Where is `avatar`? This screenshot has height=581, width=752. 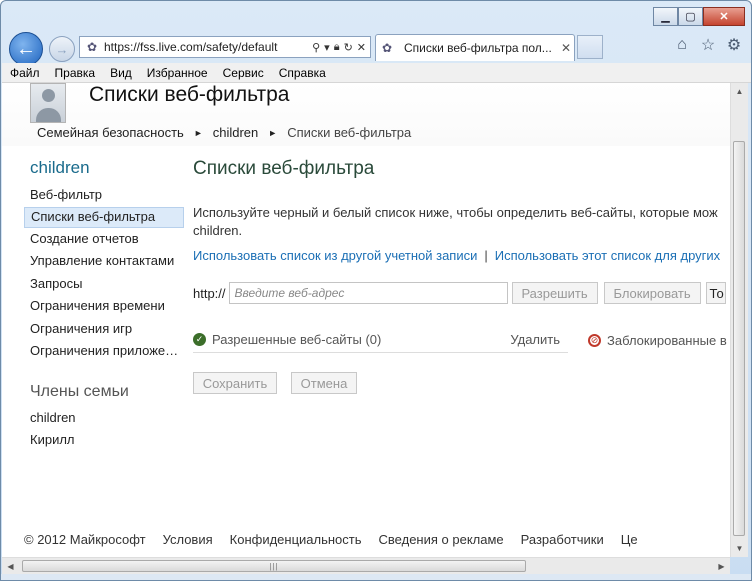 avatar is located at coordinates (48, 103).